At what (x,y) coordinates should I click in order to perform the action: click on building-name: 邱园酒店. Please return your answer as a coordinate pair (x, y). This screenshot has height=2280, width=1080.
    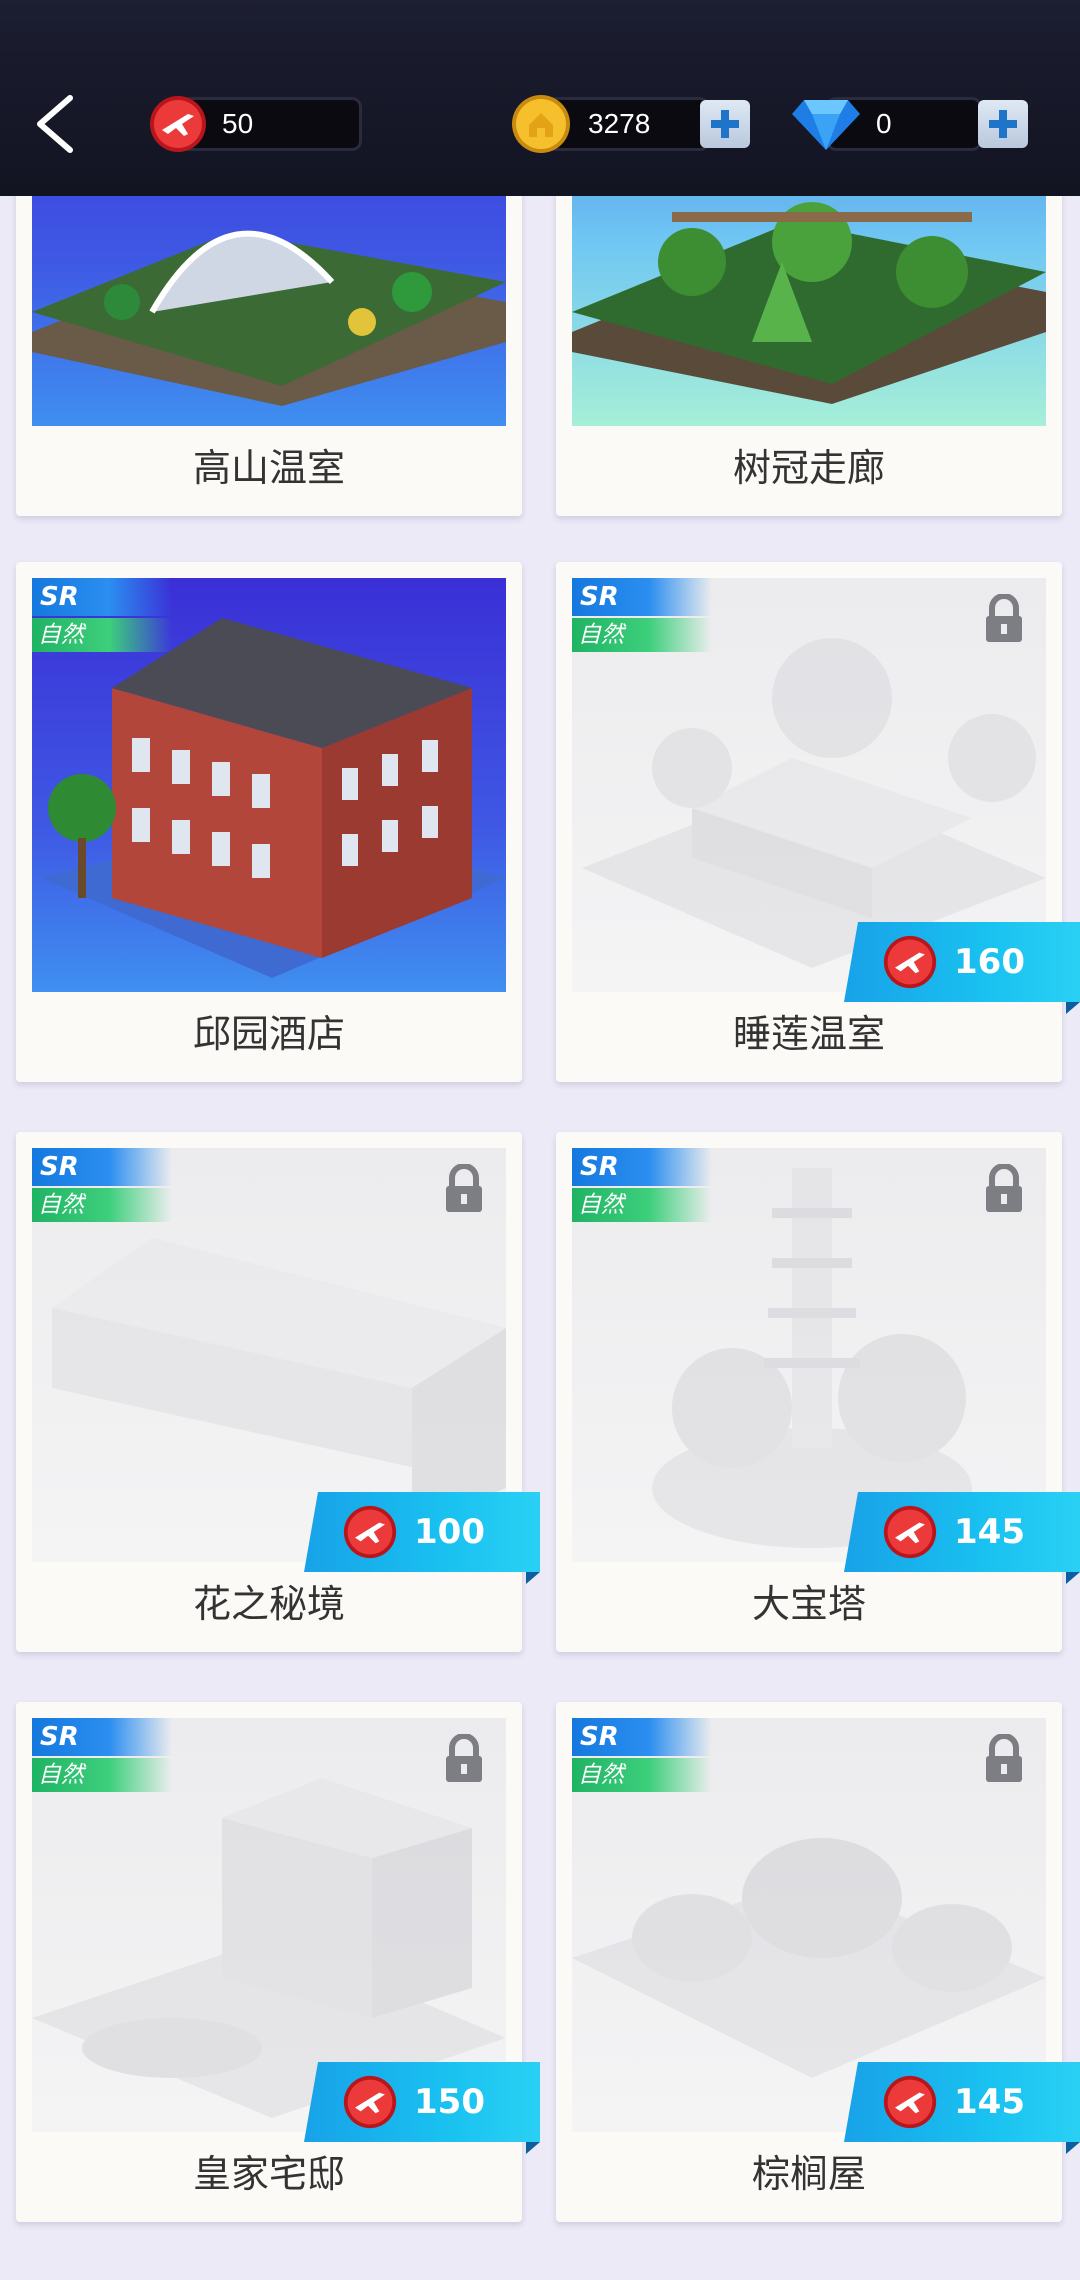
    Looking at the image, I should click on (268, 1034).